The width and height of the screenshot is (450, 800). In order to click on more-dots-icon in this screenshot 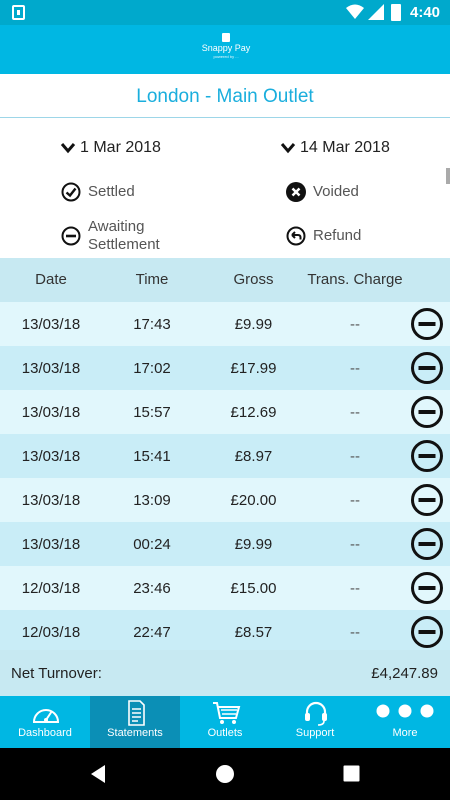, I will do `click(405, 711)`.